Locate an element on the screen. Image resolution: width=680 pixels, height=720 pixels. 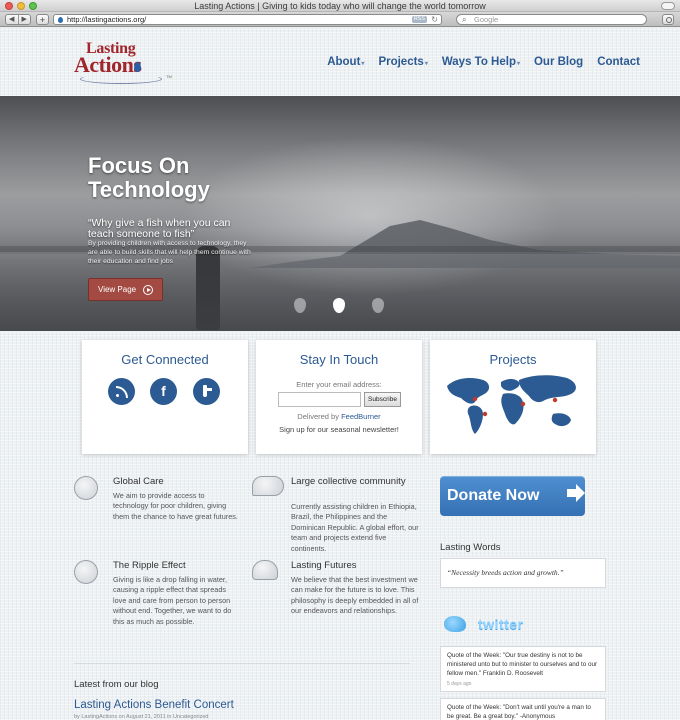
logo-swoosh is located at coordinates (121, 79).